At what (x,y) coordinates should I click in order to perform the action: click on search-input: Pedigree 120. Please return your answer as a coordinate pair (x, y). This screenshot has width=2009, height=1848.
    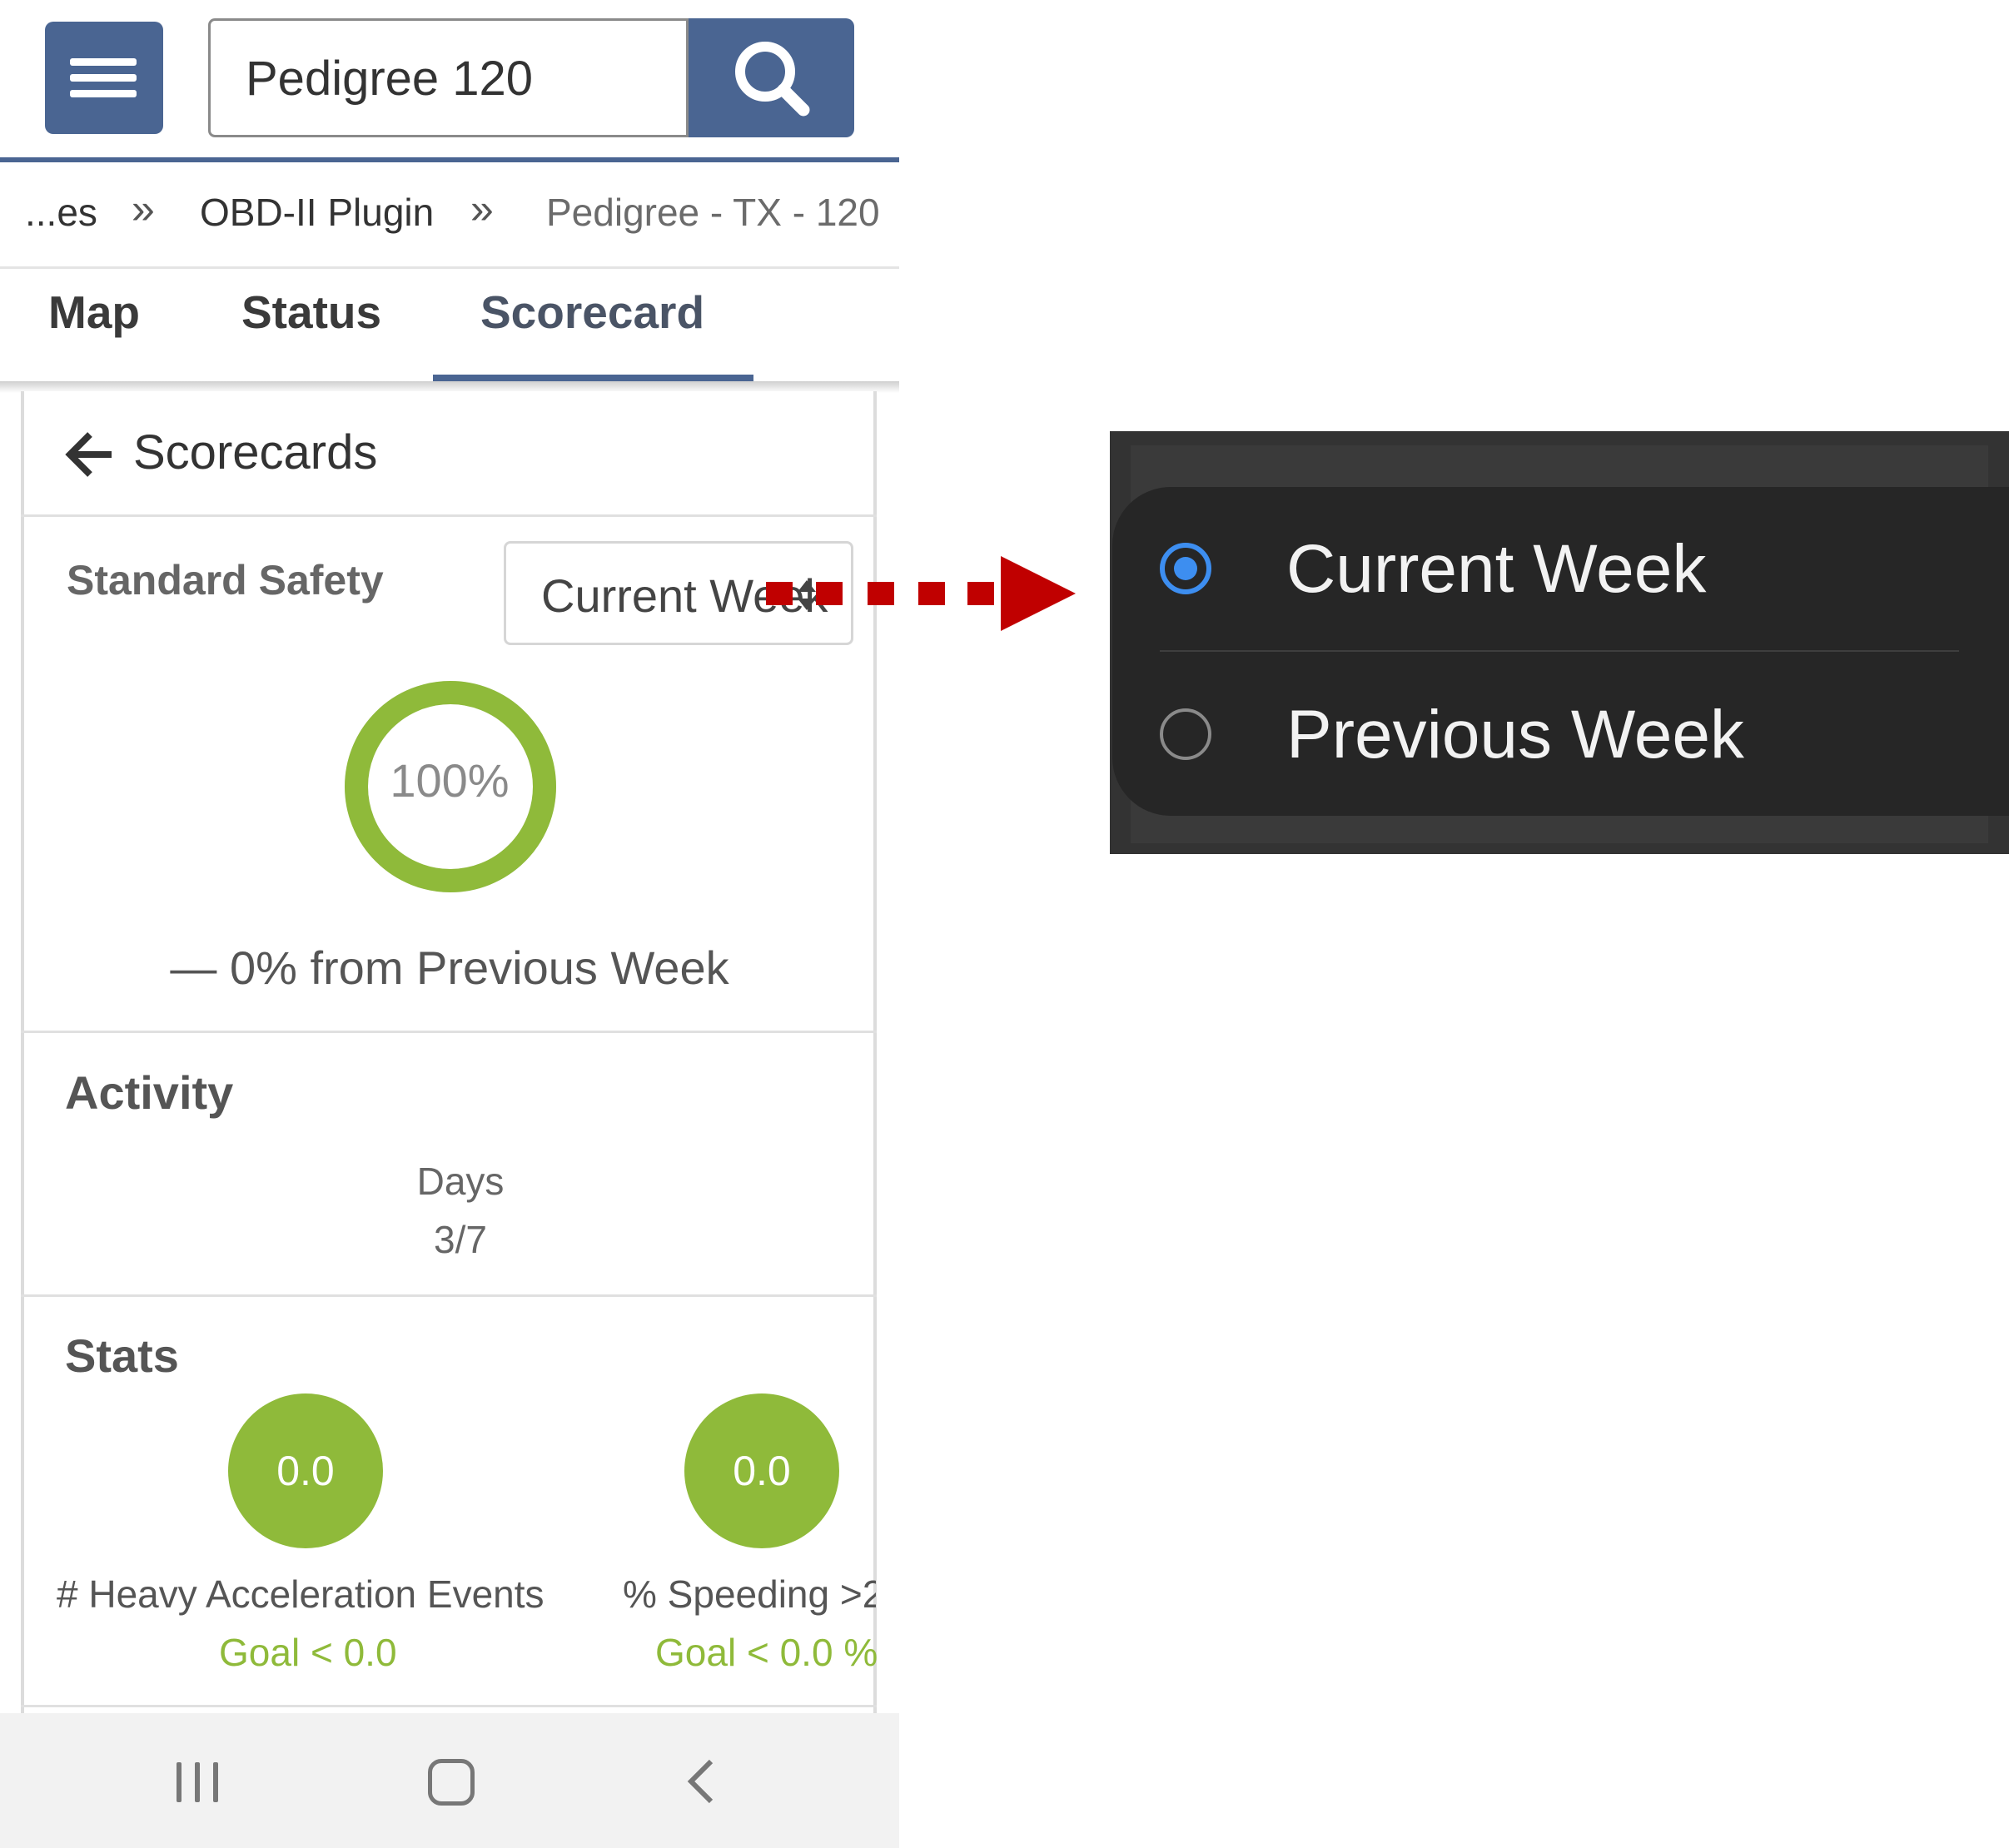
    Looking at the image, I should click on (449, 77).